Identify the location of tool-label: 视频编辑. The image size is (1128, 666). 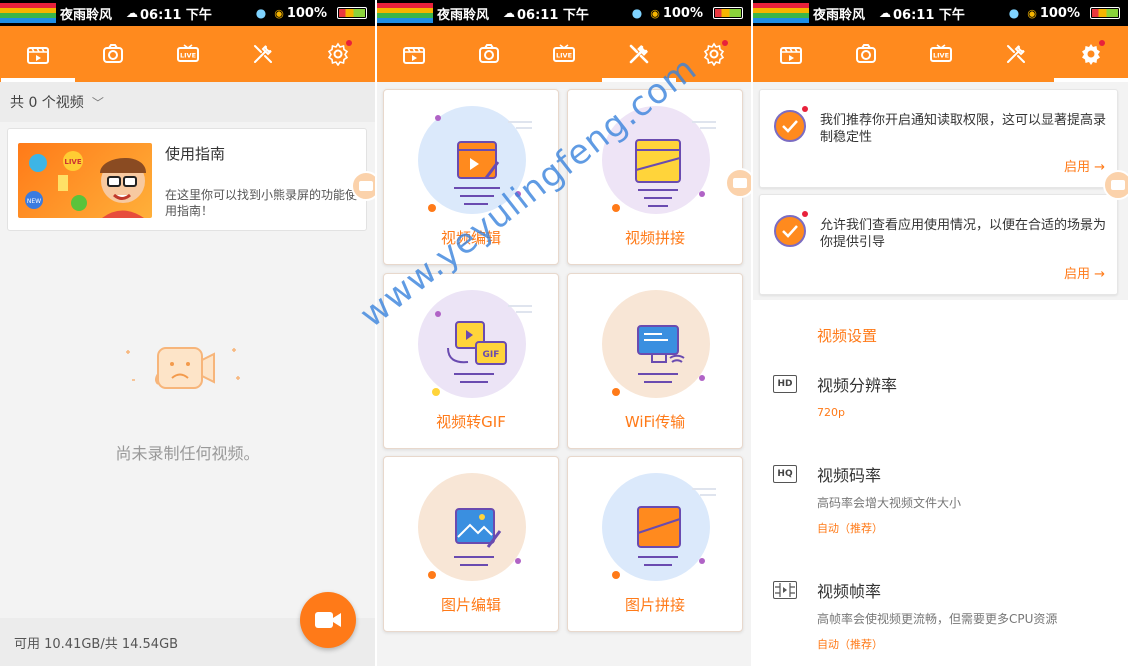
(470, 238).